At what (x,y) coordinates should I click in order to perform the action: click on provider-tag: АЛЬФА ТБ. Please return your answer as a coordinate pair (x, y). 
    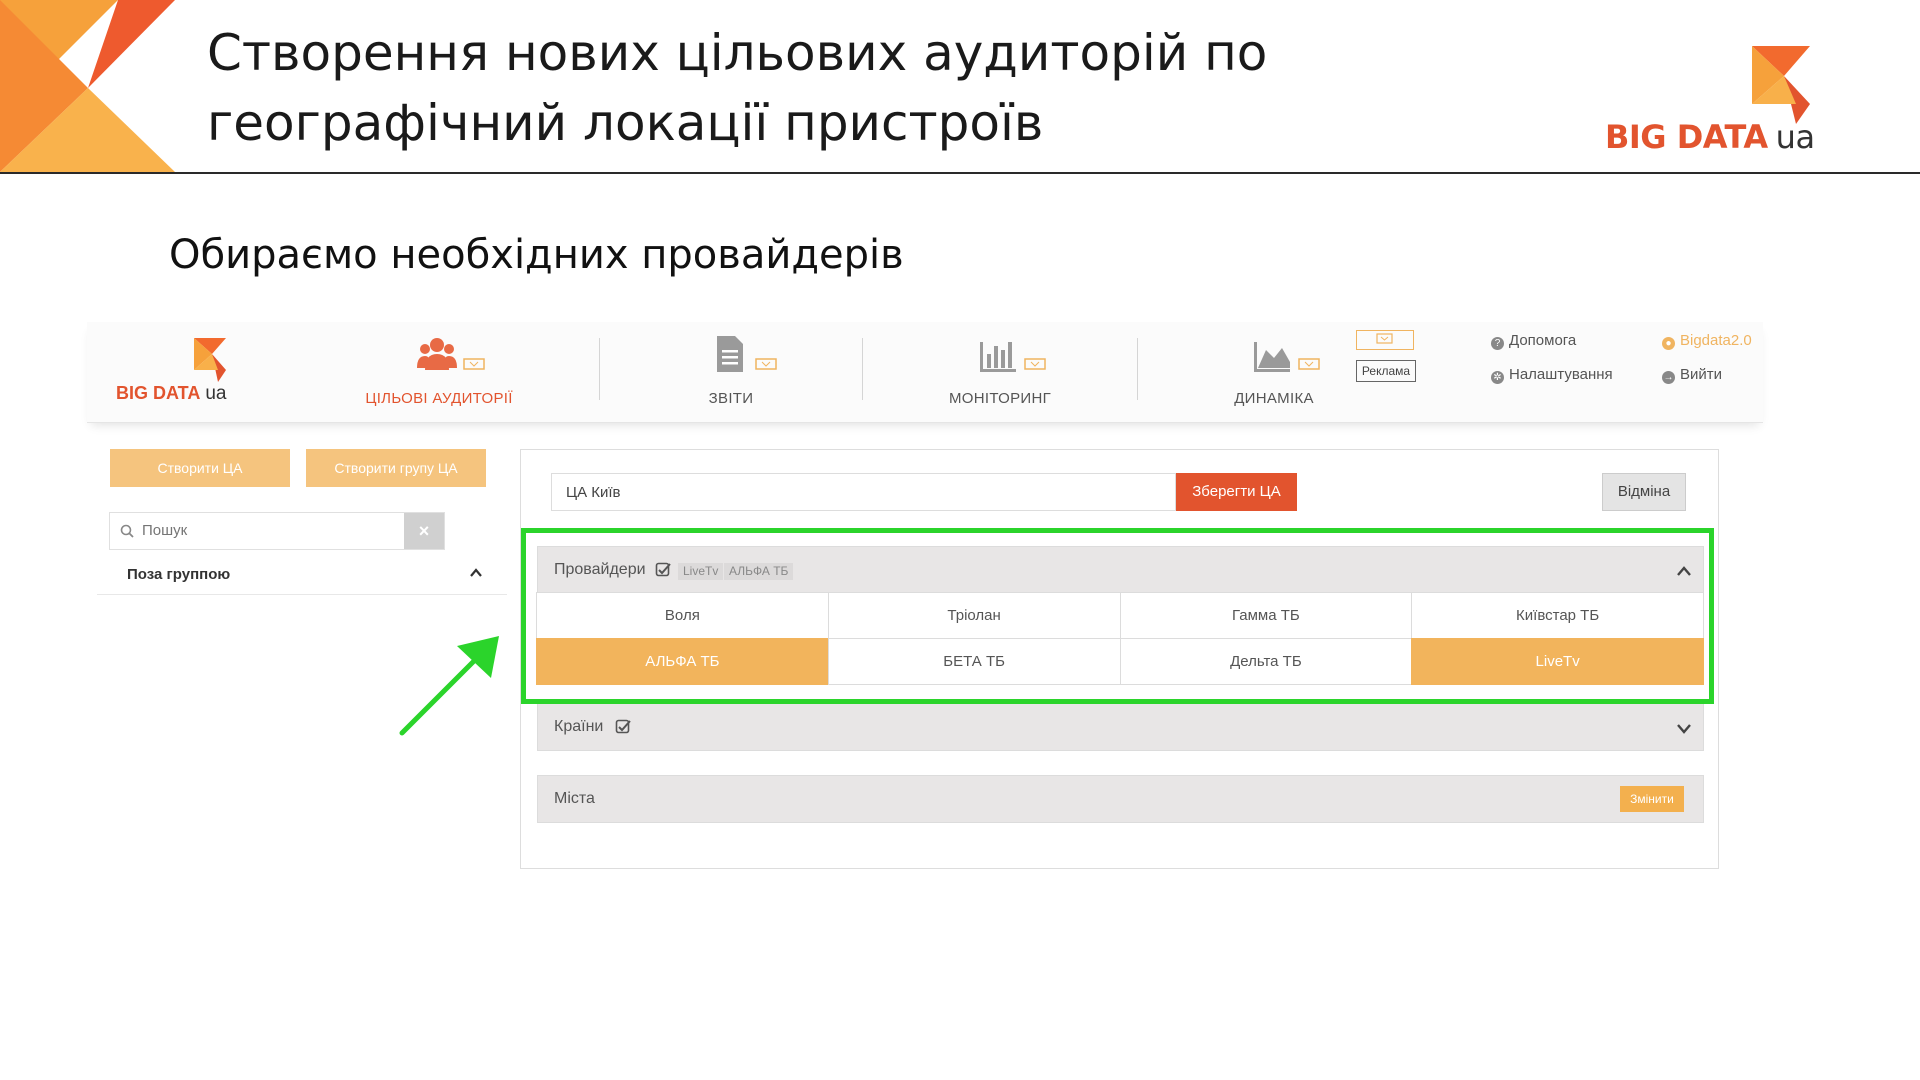
    Looking at the image, I should click on (759, 571).